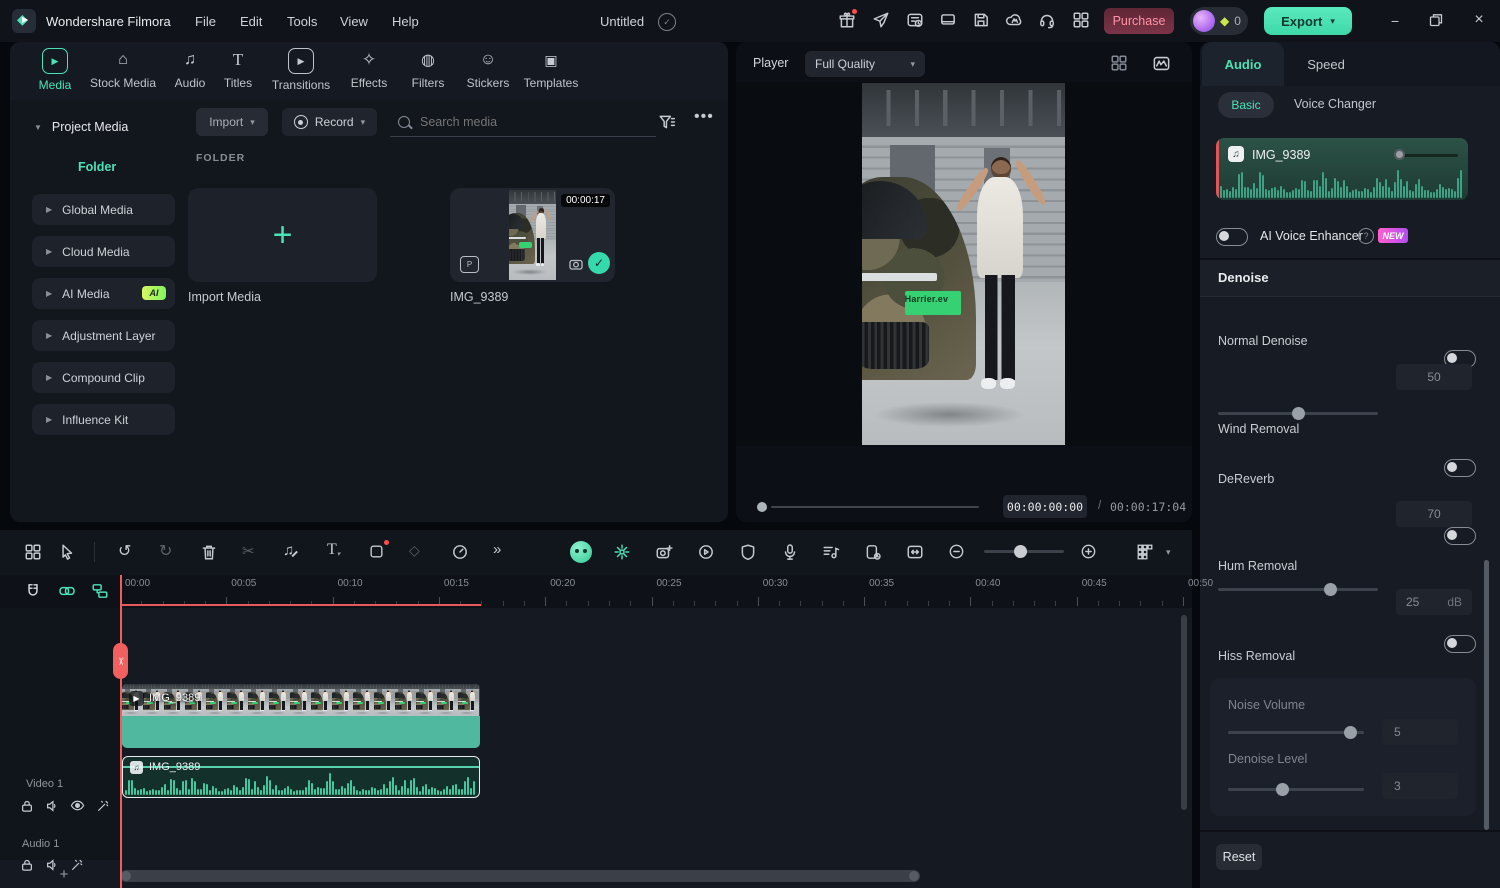  Describe the element at coordinates (1296, 732) in the screenshot. I see `noise-volume-slider` at that location.